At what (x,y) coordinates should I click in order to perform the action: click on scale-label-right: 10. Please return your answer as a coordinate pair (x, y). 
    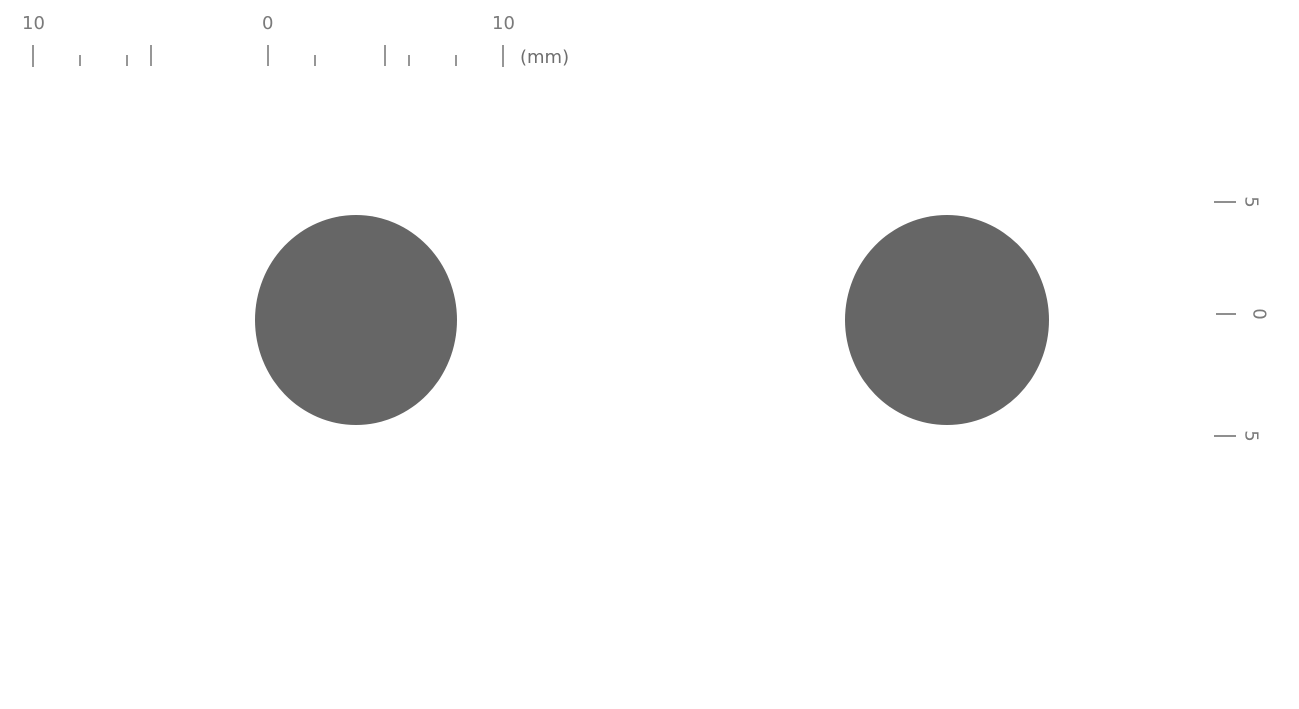
    Looking at the image, I should click on (503, 23).